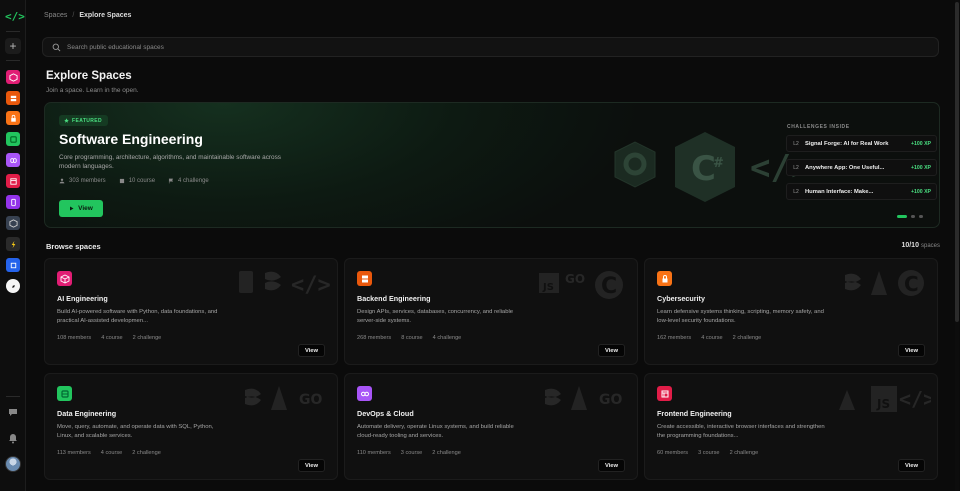  What do you see at coordinates (861, 167) in the screenshot?
I see `challenge-item: L2 Anywhere App: One Useful... +100 XP` at bounding box center [861, 167].